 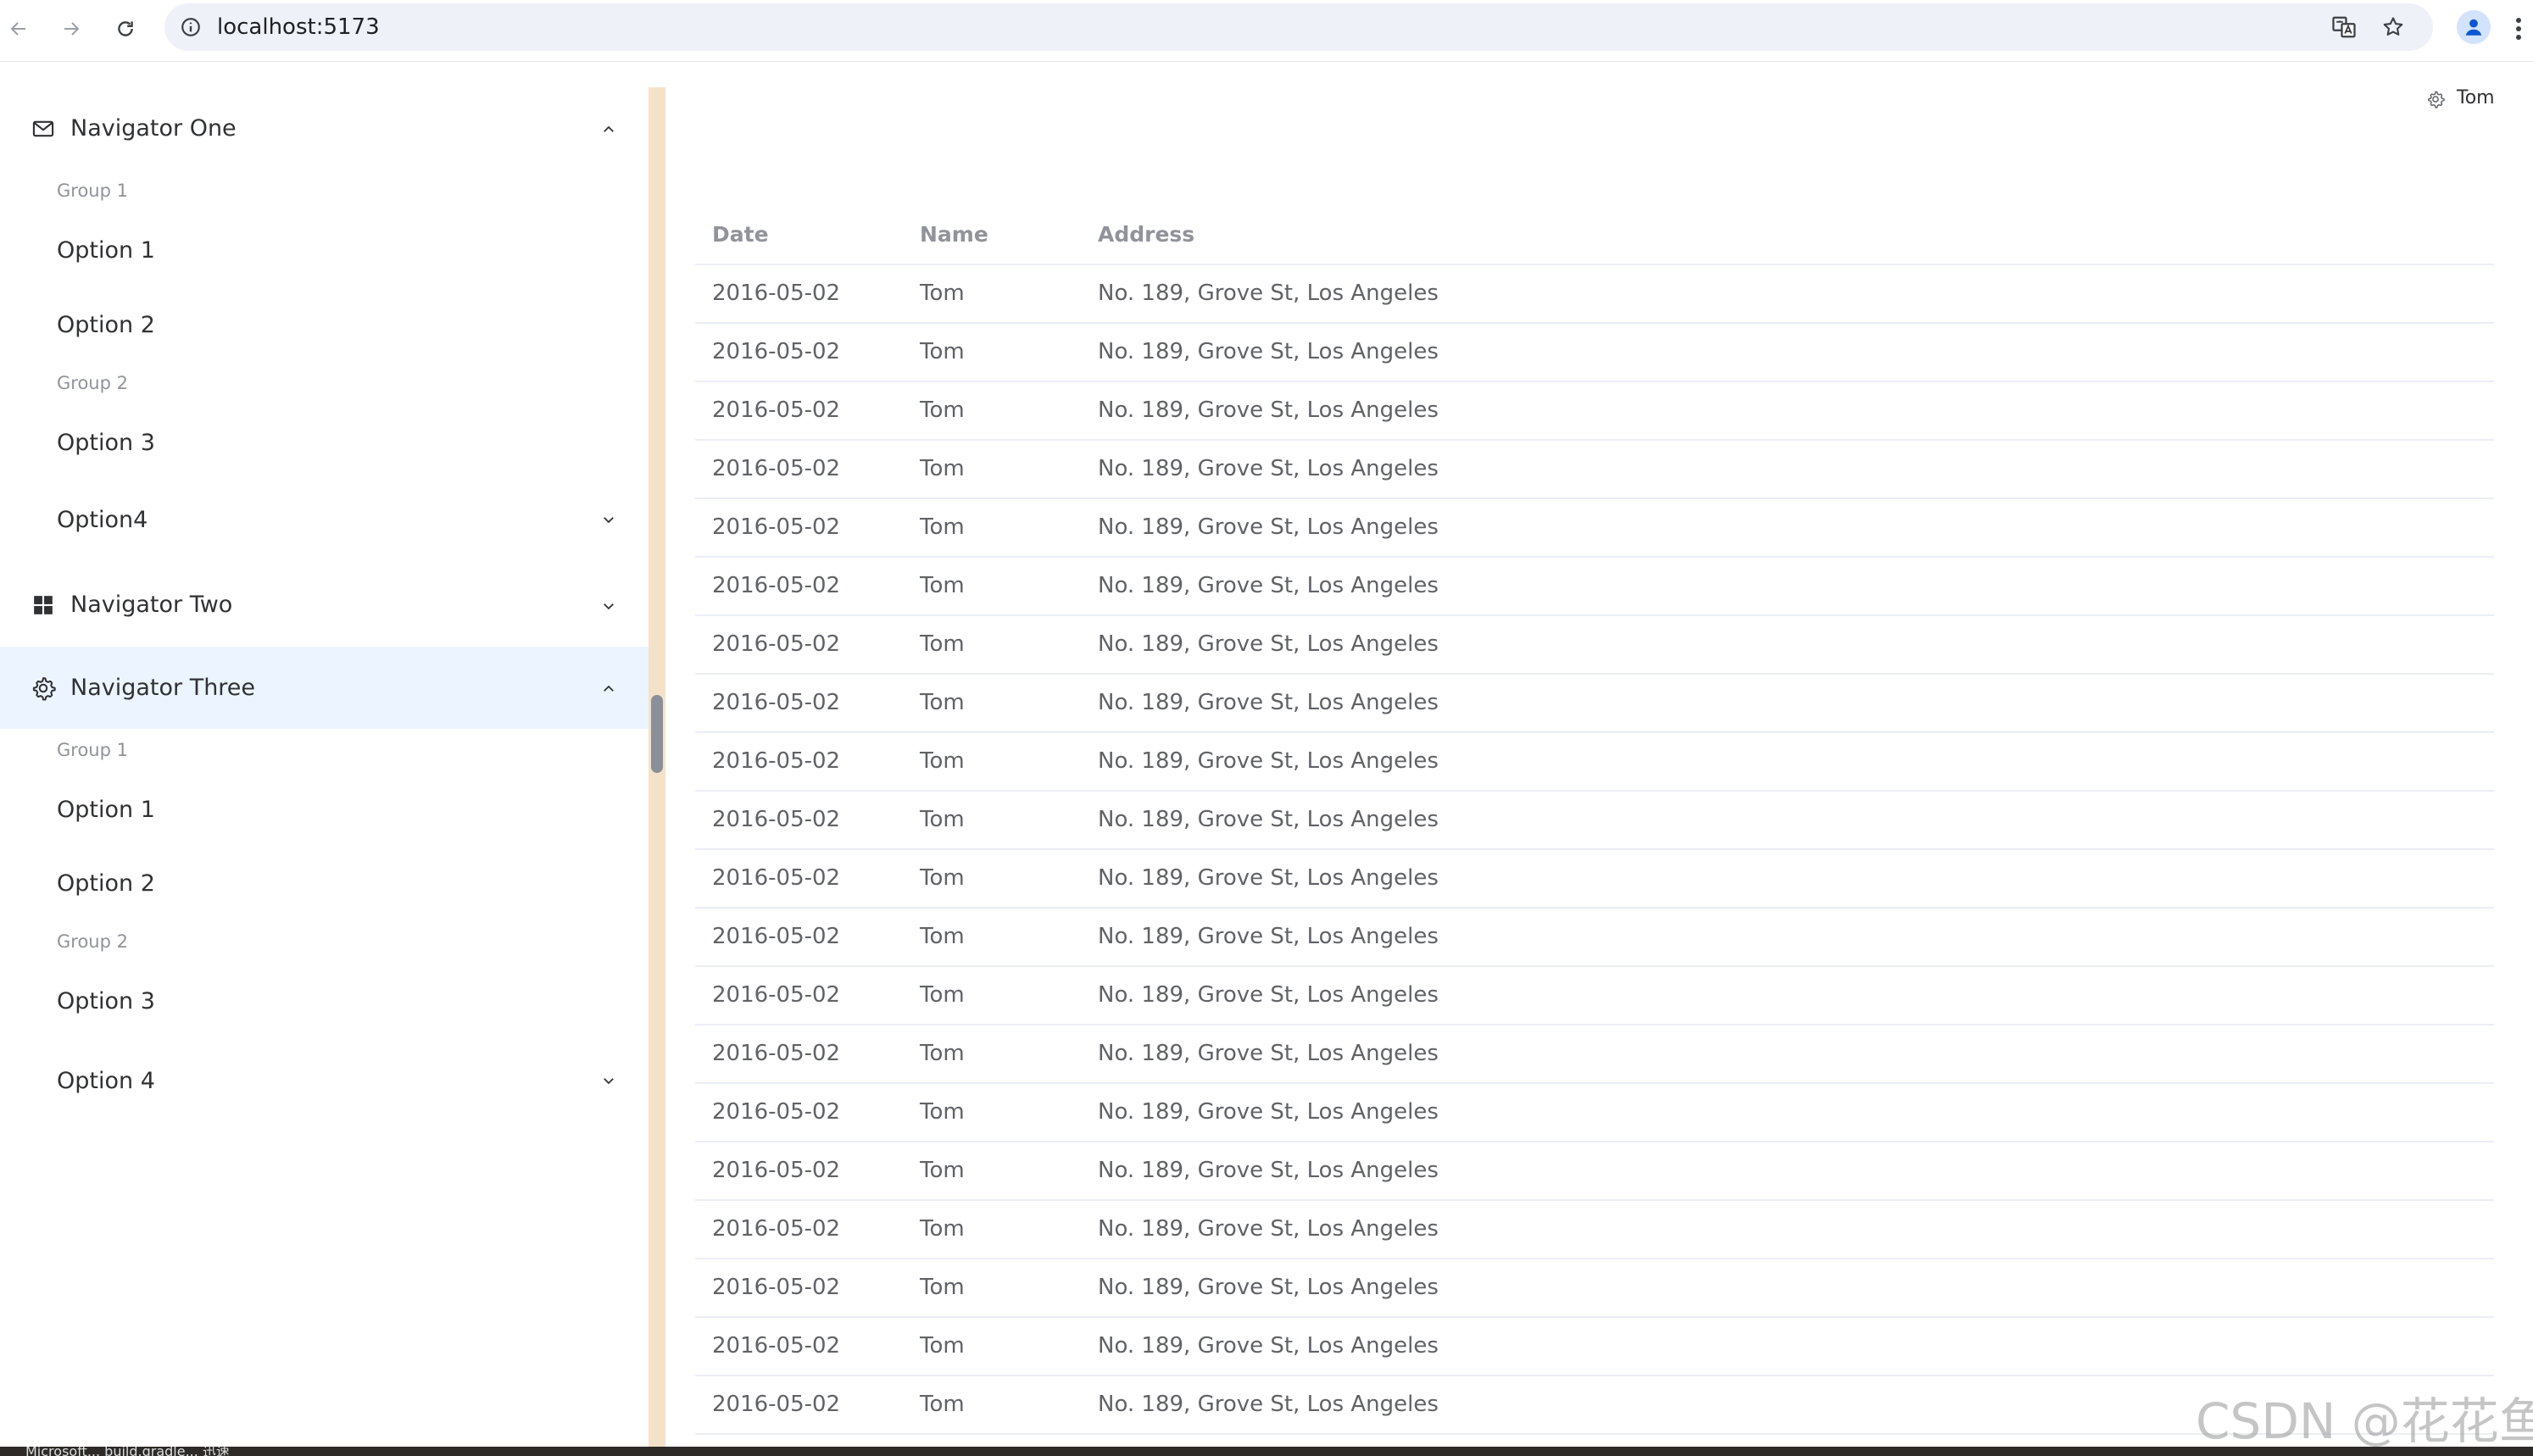 I want to click on chevron-up-icon, so click(x=608, y=689).